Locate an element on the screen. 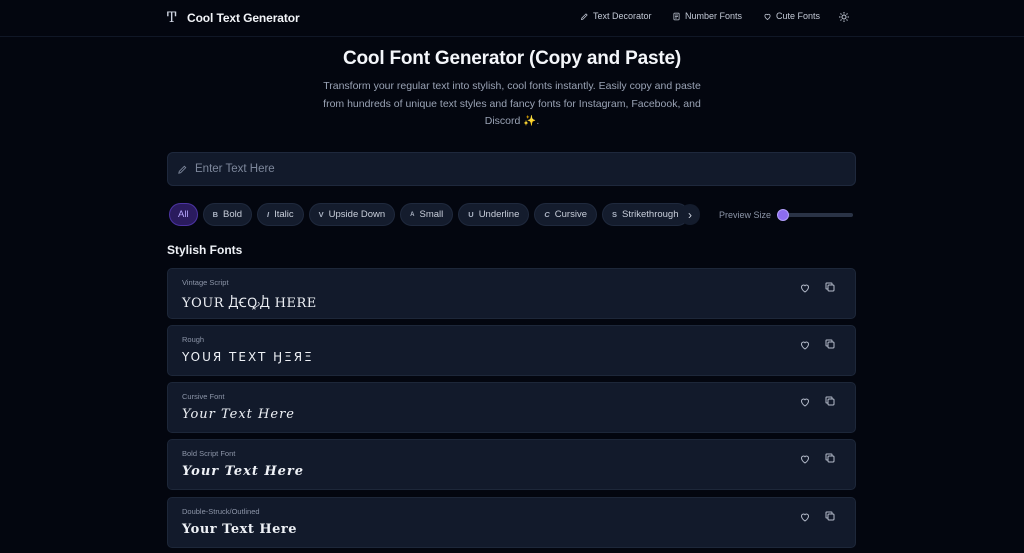  underline-icon: U is located at coordinates (471, 214).